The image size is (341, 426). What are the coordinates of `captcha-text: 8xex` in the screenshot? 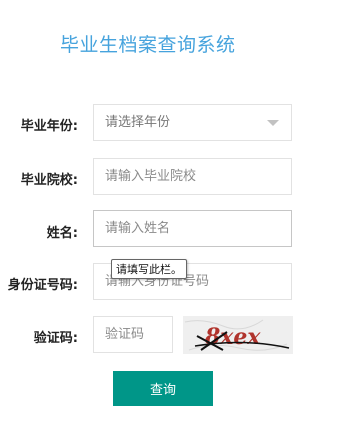 It's located at (232, 337).